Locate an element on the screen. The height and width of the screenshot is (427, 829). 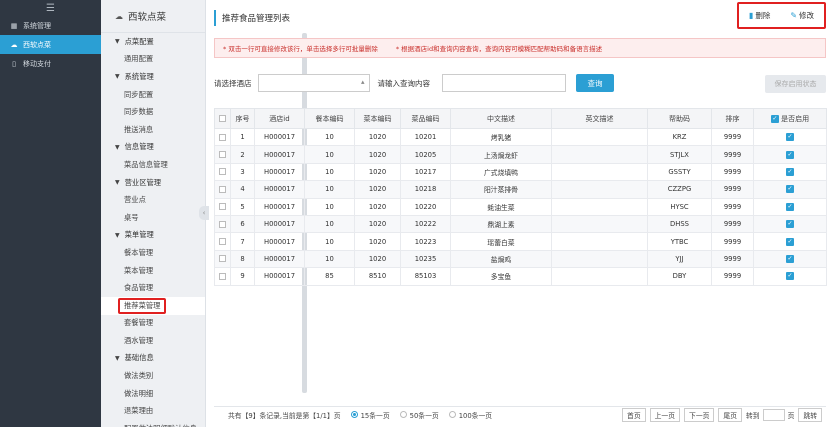
caret-up-icon: ▴ is located at coordinates (362, 82).